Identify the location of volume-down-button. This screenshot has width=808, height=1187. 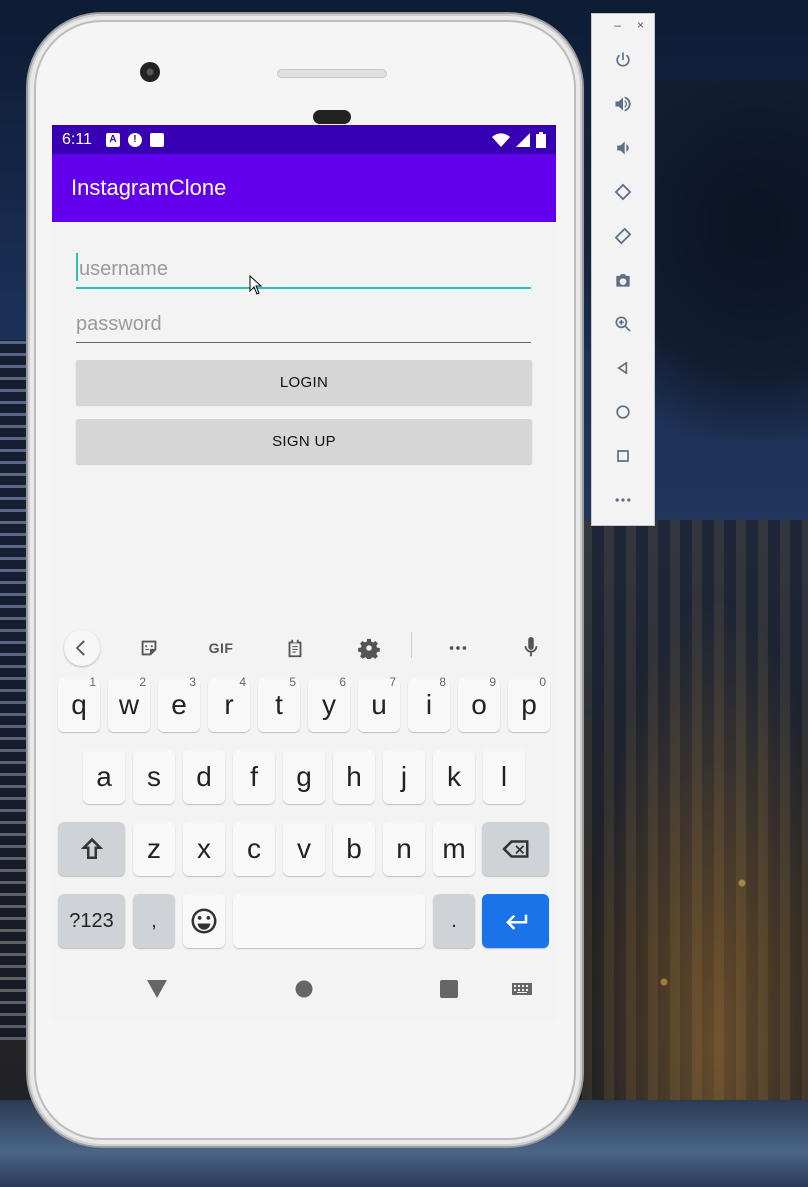
(623, 148).